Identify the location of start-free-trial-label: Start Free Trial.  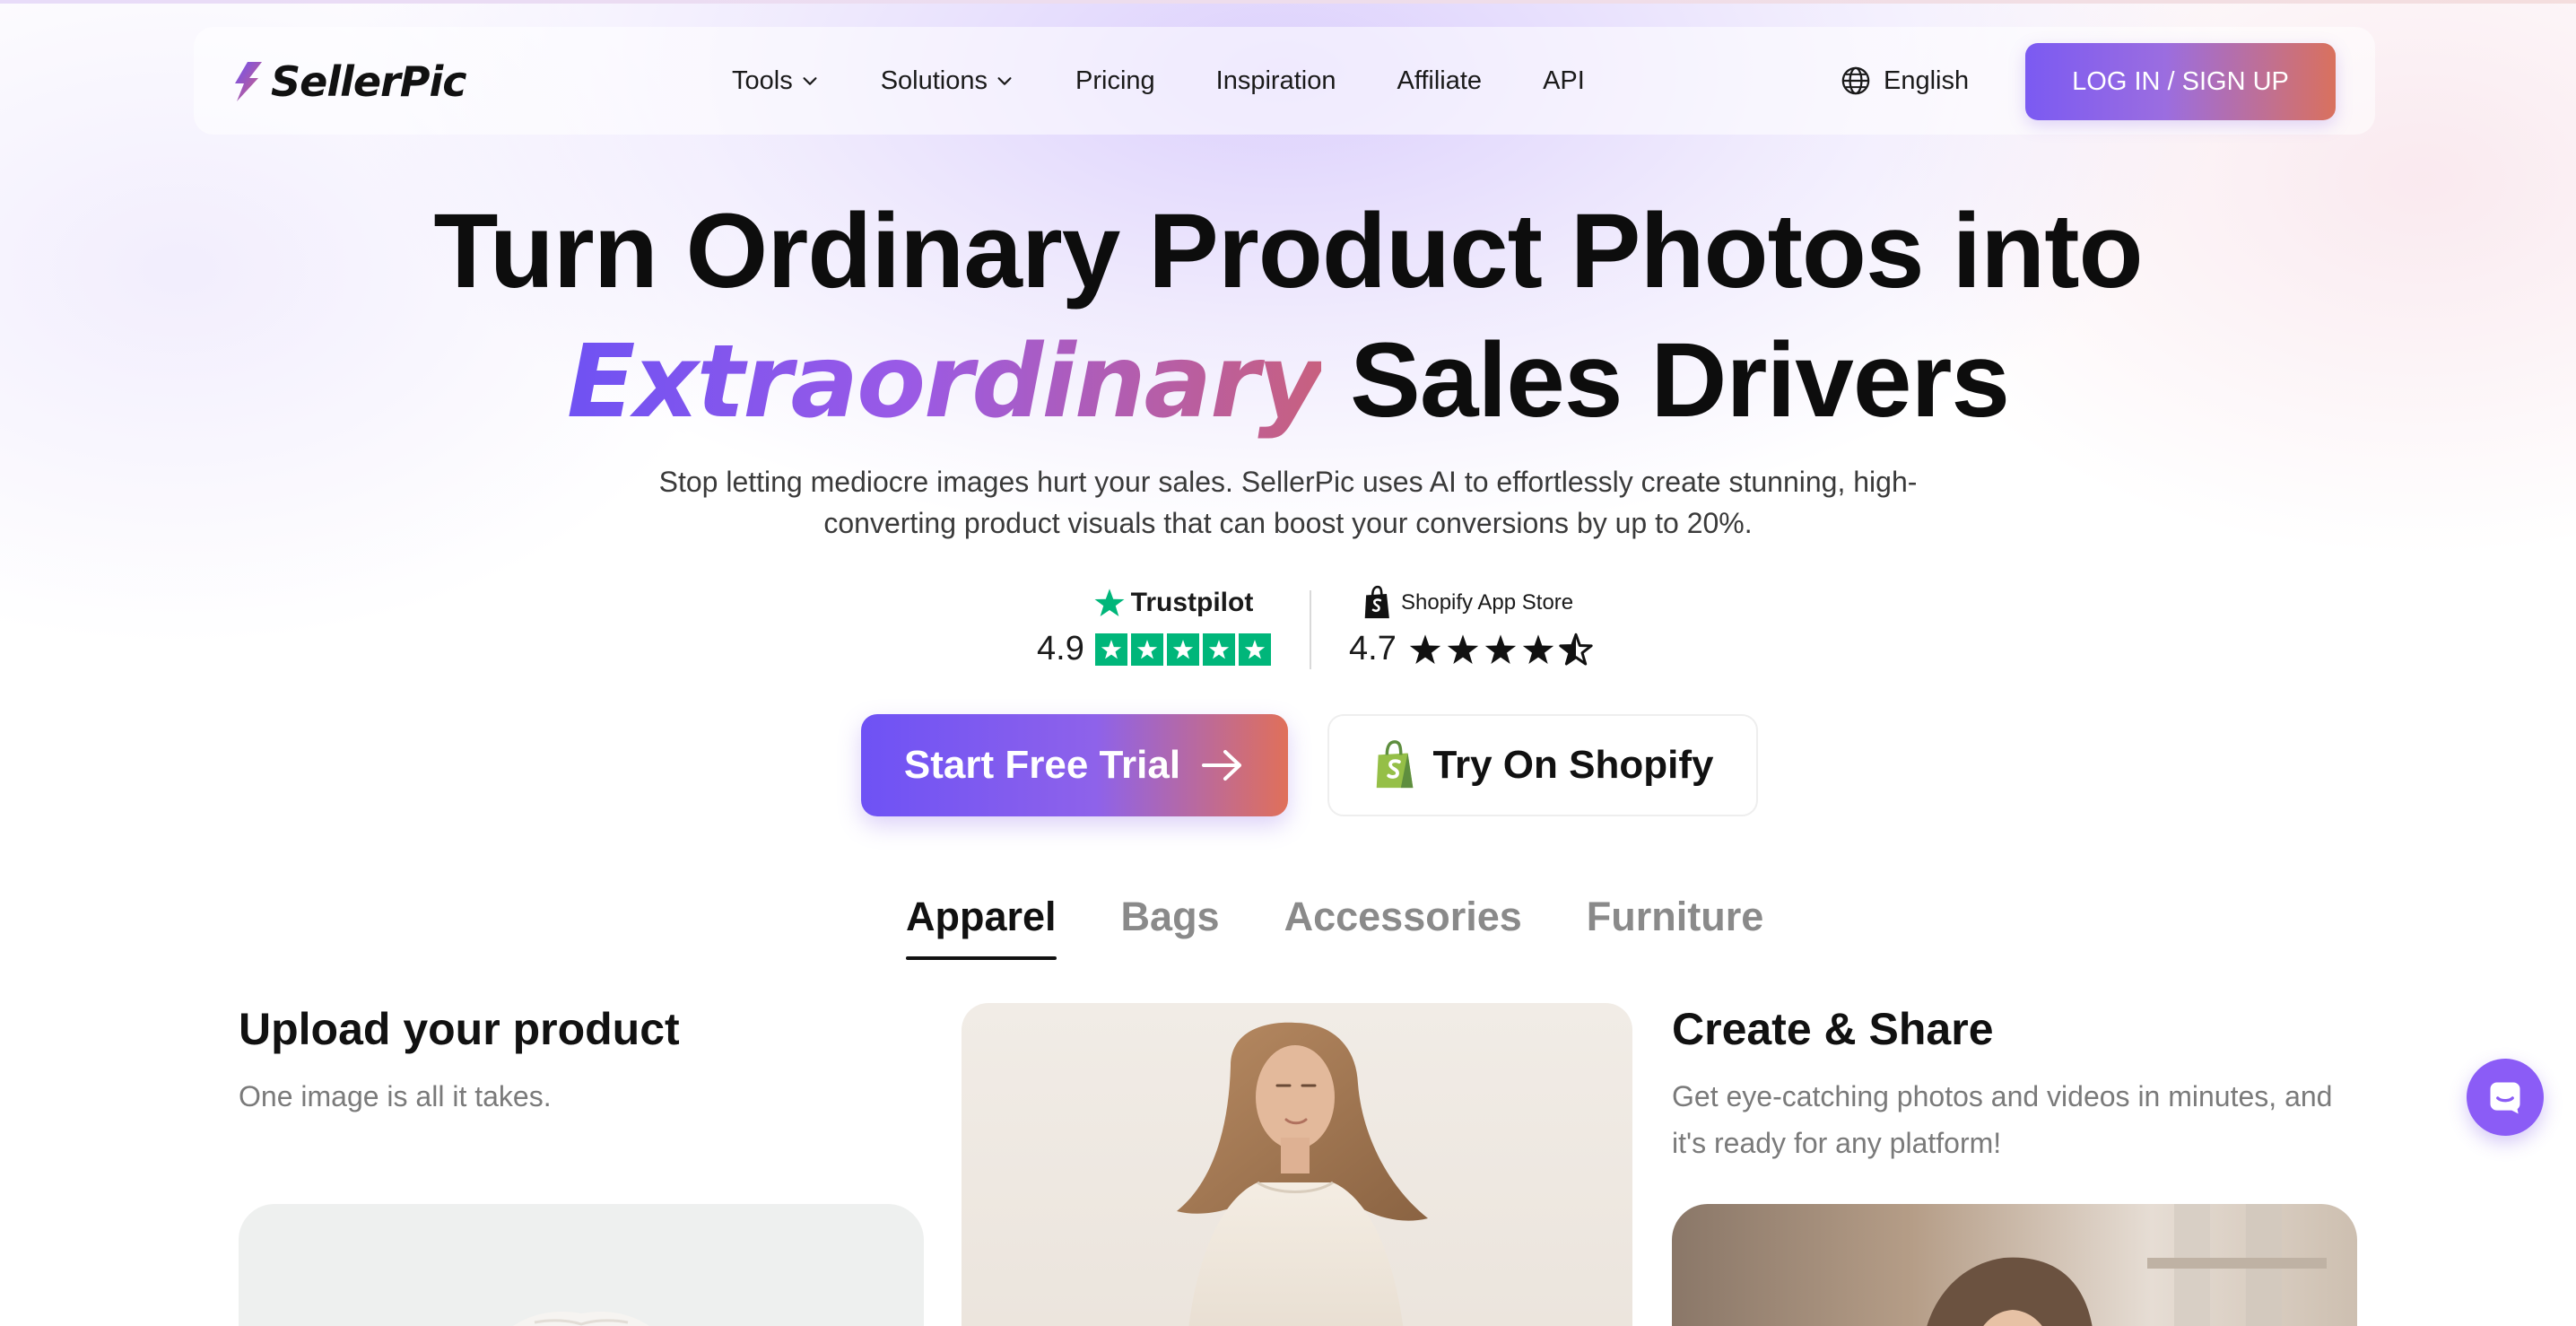
(1042, 765).